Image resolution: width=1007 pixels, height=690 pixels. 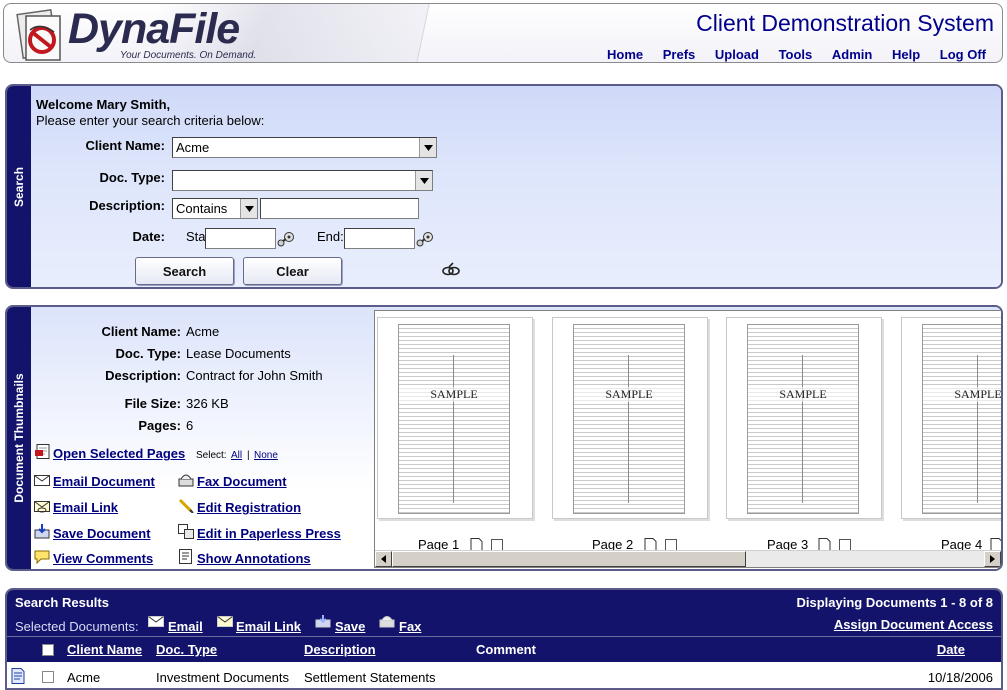 What do you see at coordinates (43, 451) in the screenshot?
I see `pdf-document-icon` at bounding box center [43, 451].